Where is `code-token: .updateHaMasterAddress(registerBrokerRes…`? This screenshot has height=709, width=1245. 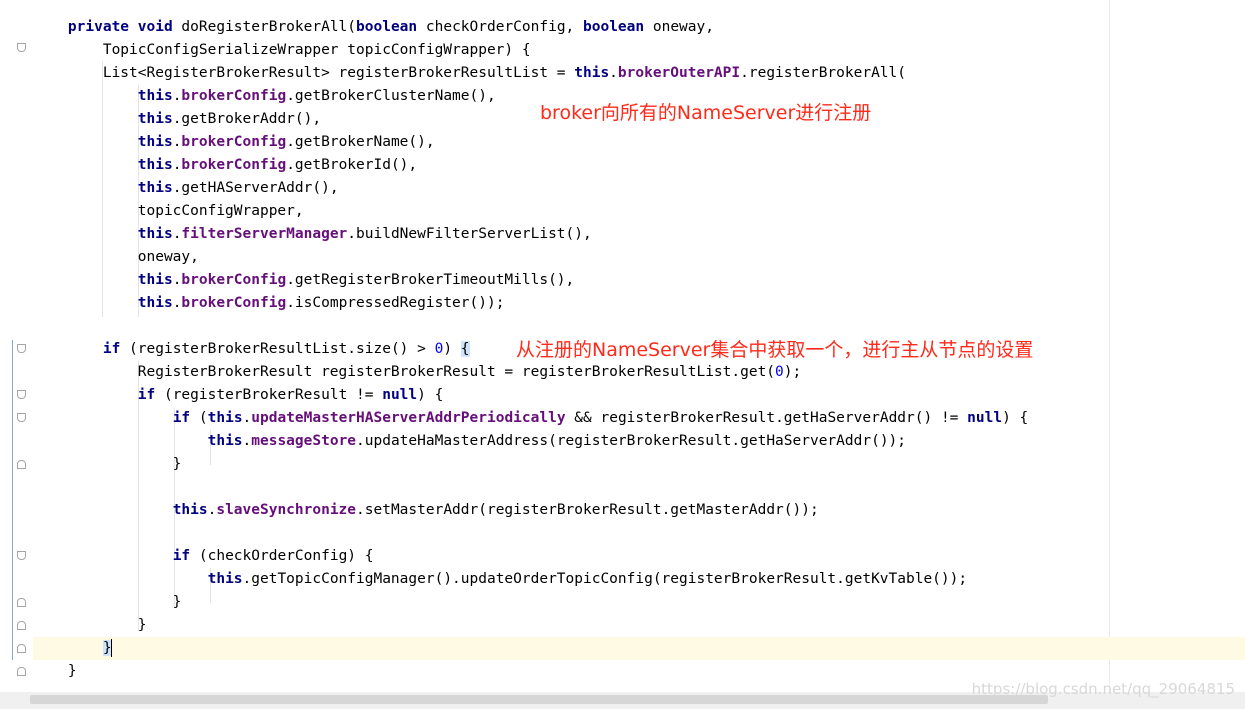
code-token: .updateHaMasterAddress(registerBrokerRes… is located at coordinates (631, 441).